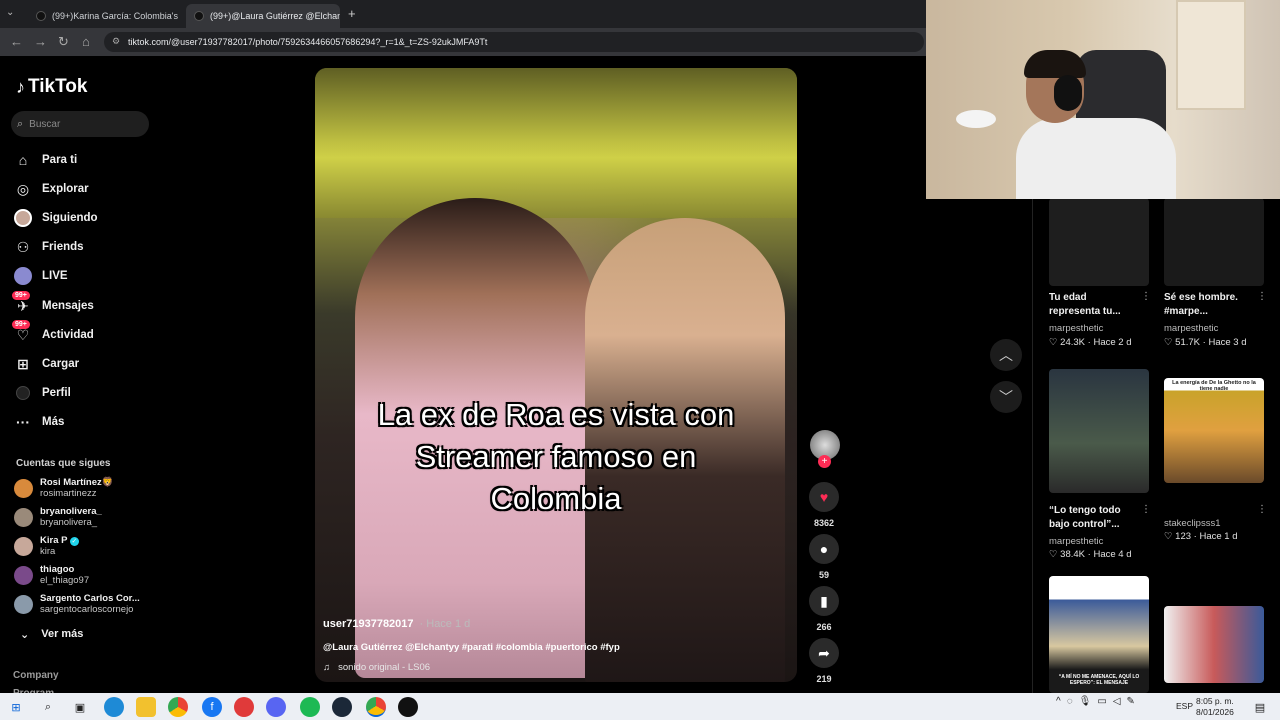 This screenshot has height=720, width=1280. I want to click on notifications-icon: ▤, so click(1260, 707).